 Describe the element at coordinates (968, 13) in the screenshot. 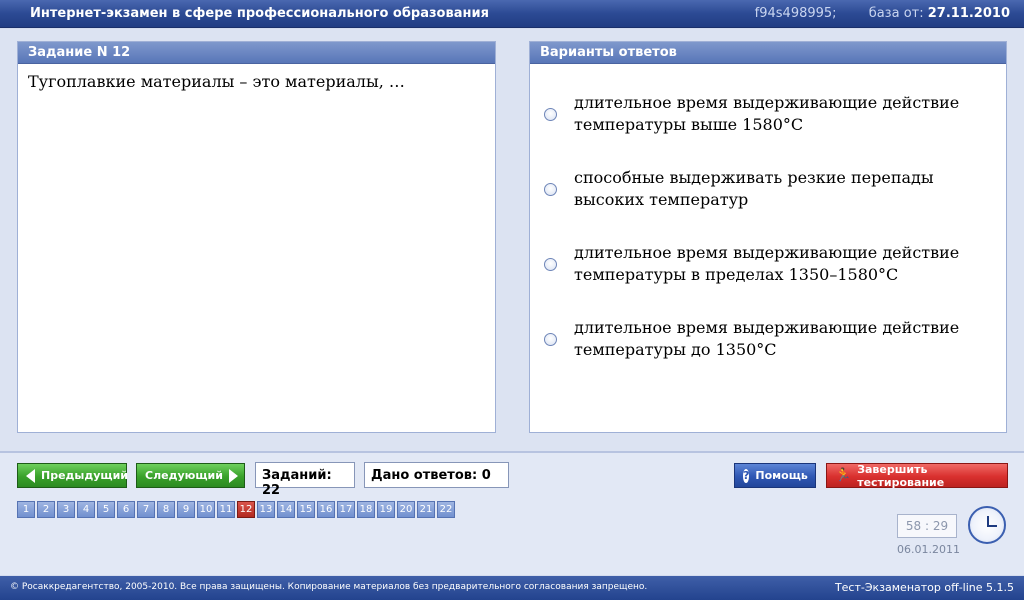

I see `db-date: 27.11.2010` at that location.